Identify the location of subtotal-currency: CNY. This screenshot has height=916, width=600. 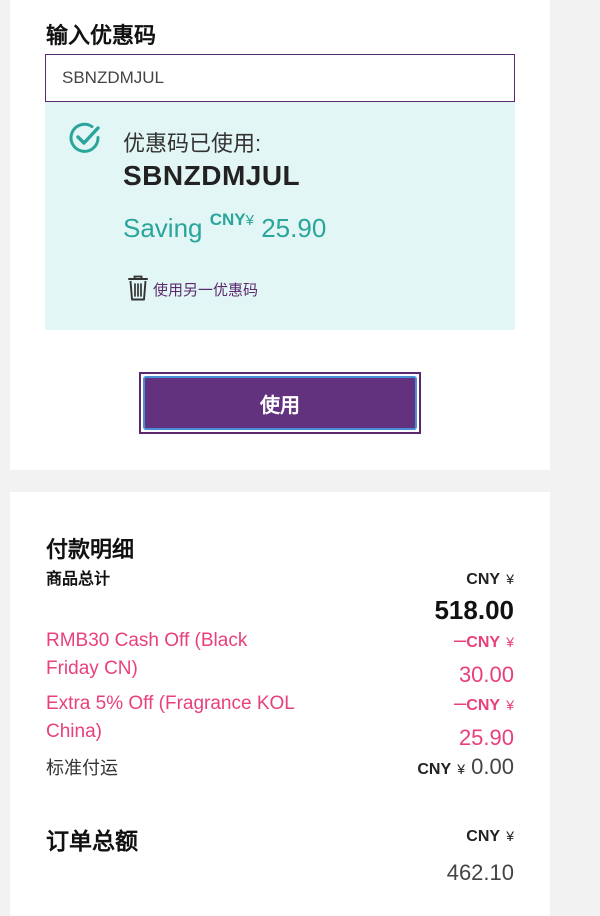
(483, 579).